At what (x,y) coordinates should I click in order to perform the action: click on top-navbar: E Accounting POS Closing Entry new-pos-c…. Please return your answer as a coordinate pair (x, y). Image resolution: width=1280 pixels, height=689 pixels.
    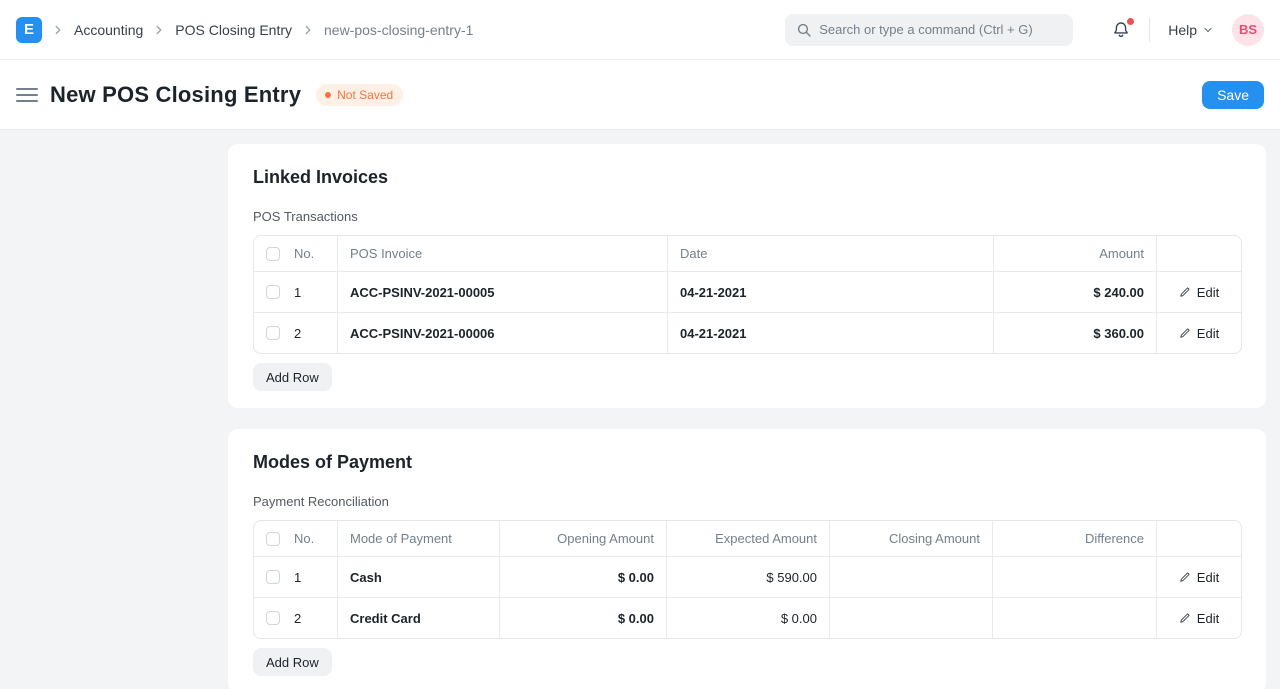
    Looking at the image, I should click on (640, 30).